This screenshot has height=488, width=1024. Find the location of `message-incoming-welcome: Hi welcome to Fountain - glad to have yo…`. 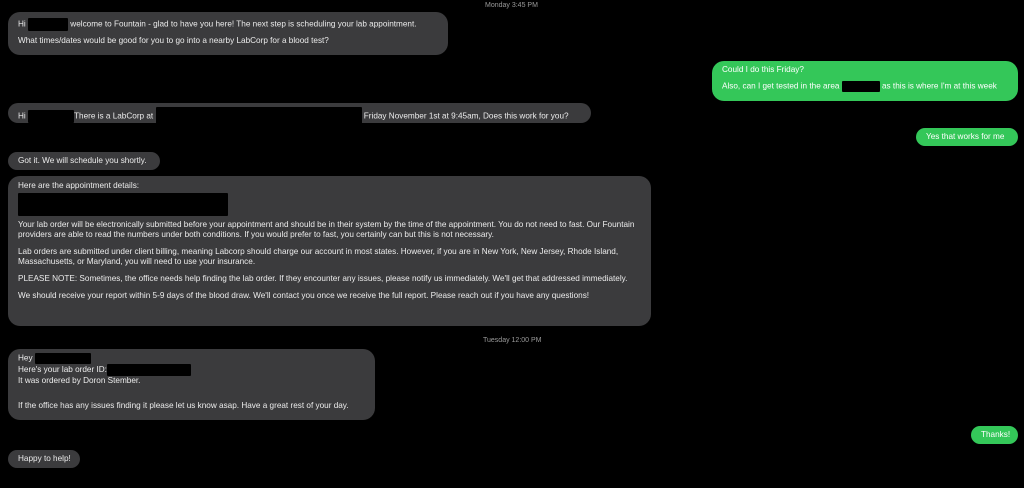

message-incoming-welcome: Hi welcome to Fountain - glad to have yo… is located at coordinates (228, 33).